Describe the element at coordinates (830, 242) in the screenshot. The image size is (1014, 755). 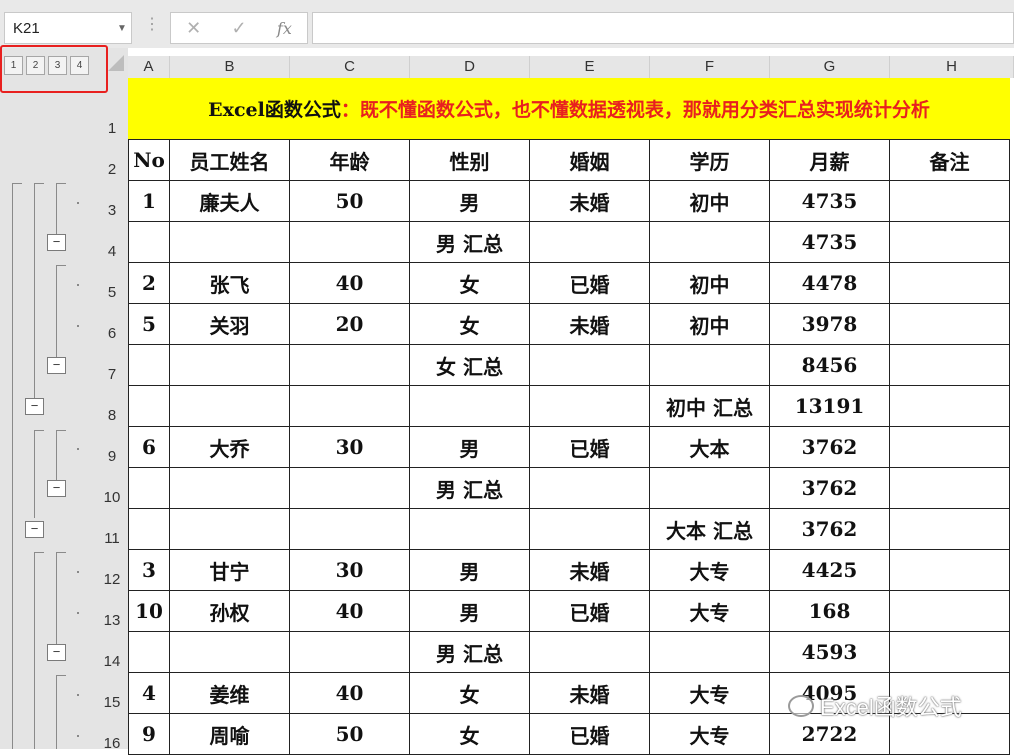
I see `table-cell: 4735` at that location.